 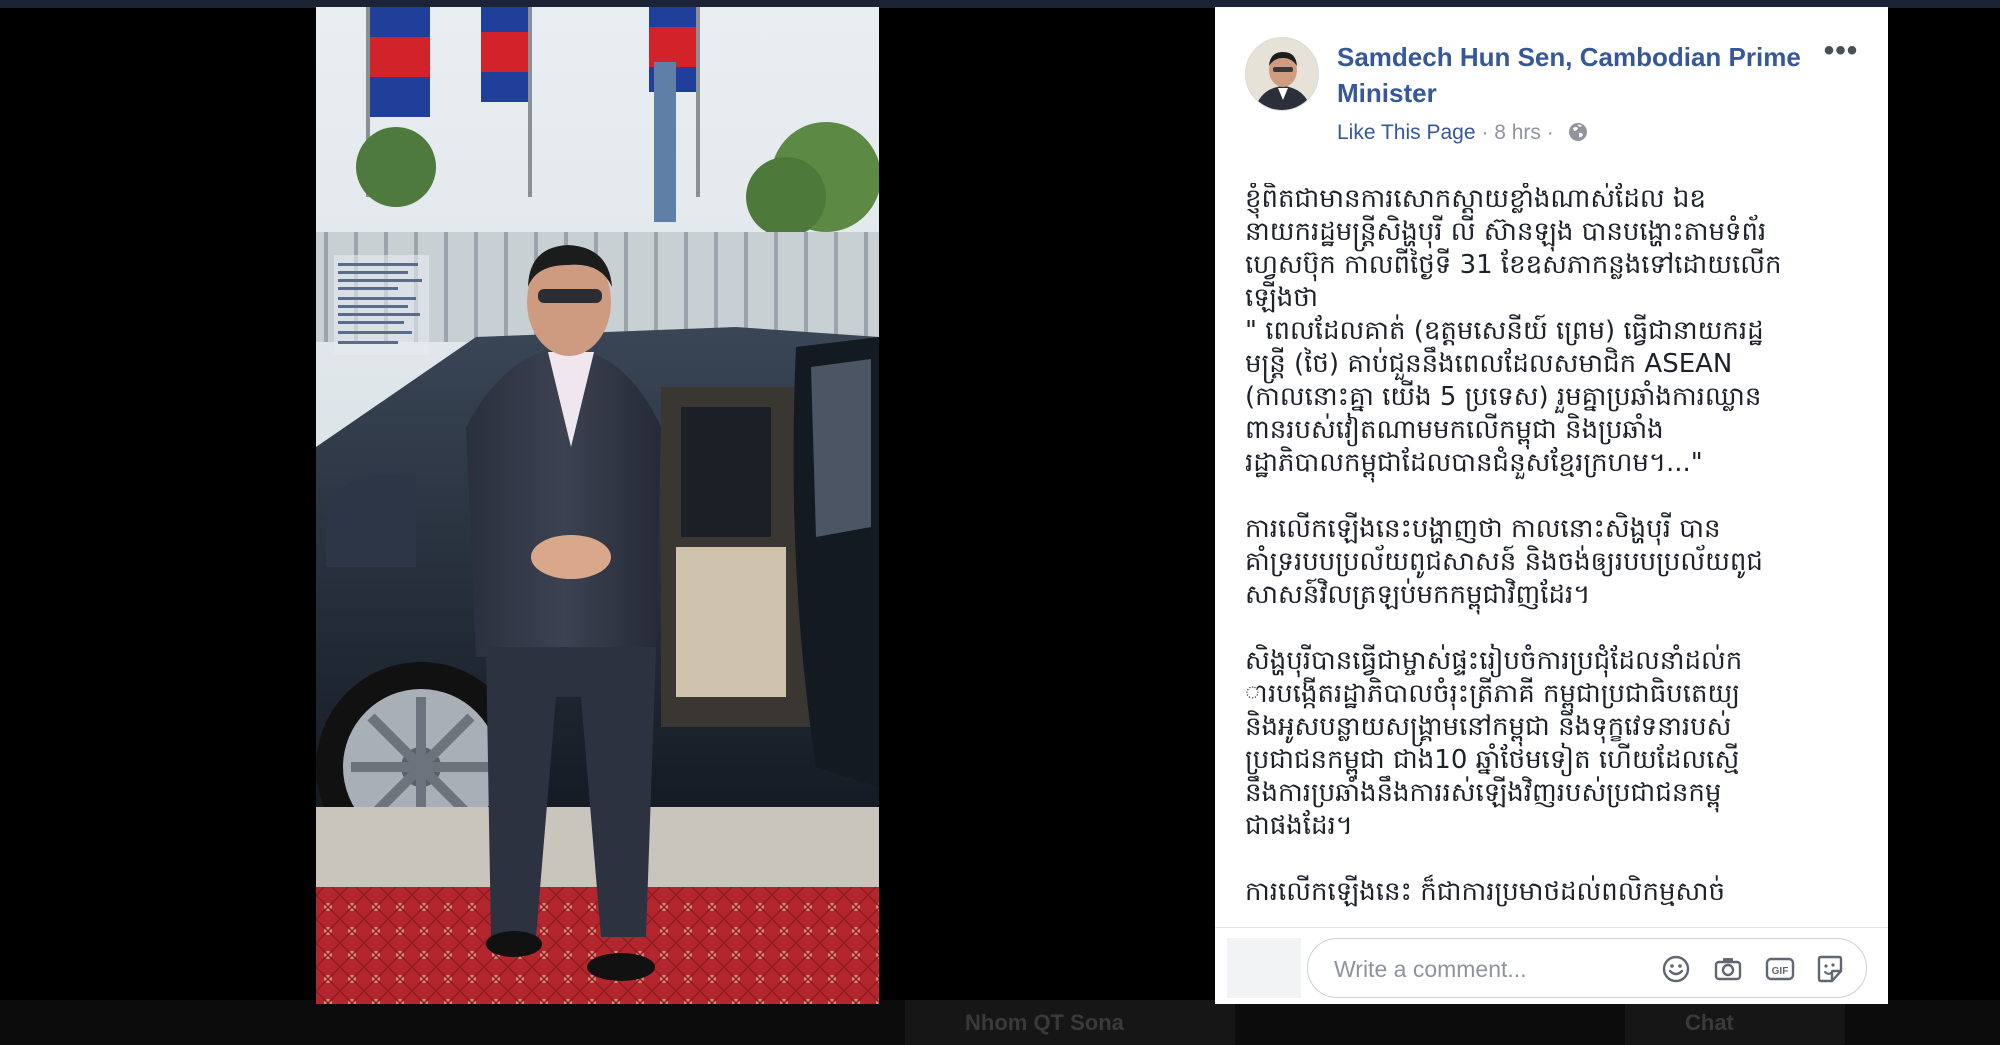 I want to click on comment-input, so click(x=1484, y=969).